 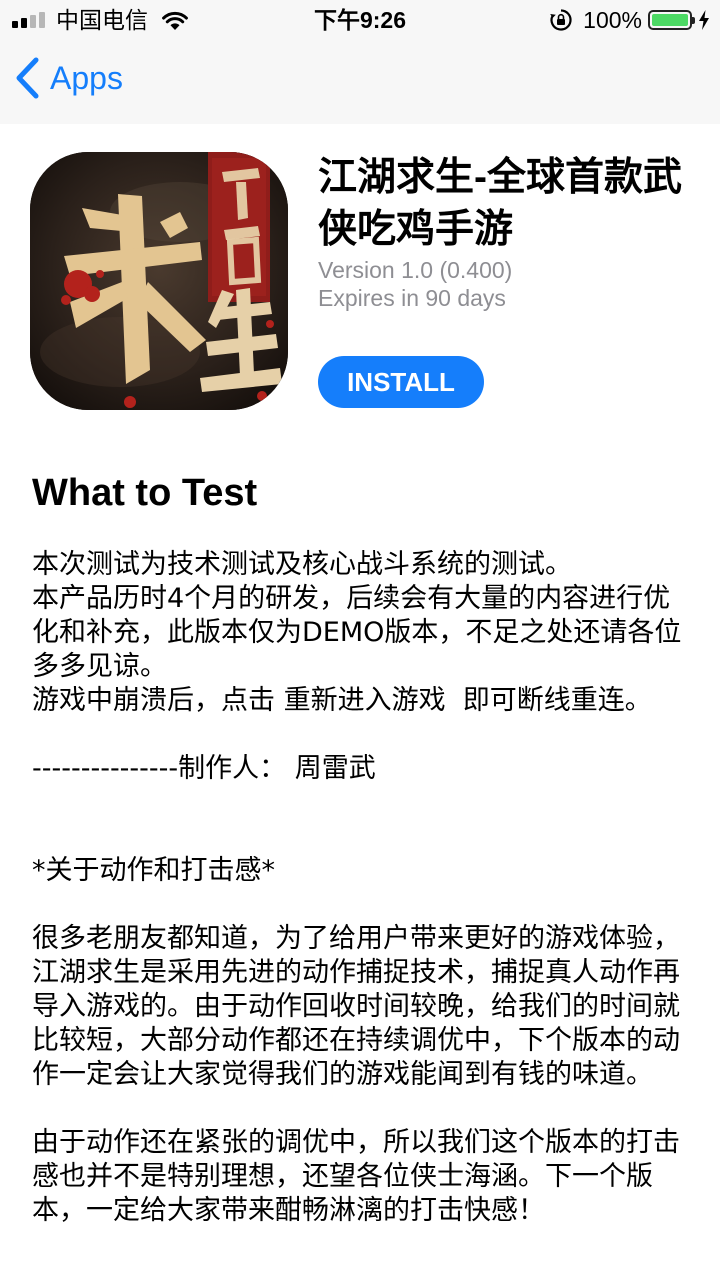 I want to click on battery-icon, so click(x=671, y=20).